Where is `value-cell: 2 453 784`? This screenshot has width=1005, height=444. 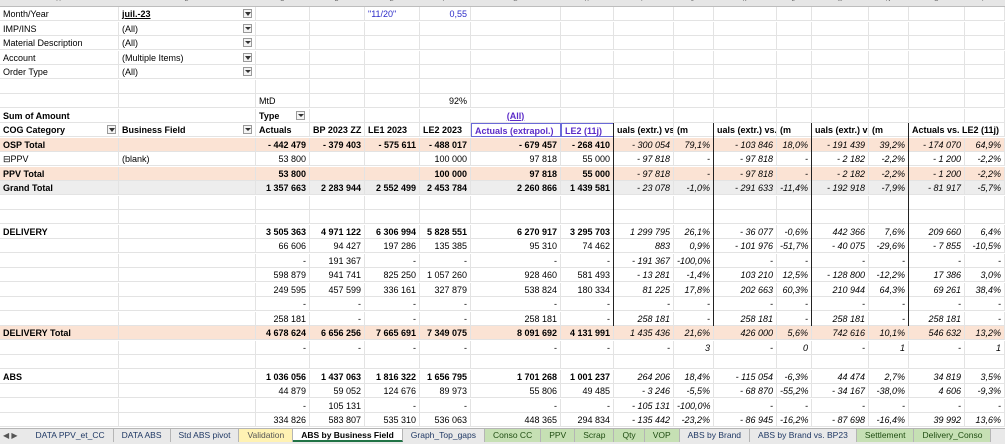 value-cell: 2 453 784 is located at coordinates (445, 188).